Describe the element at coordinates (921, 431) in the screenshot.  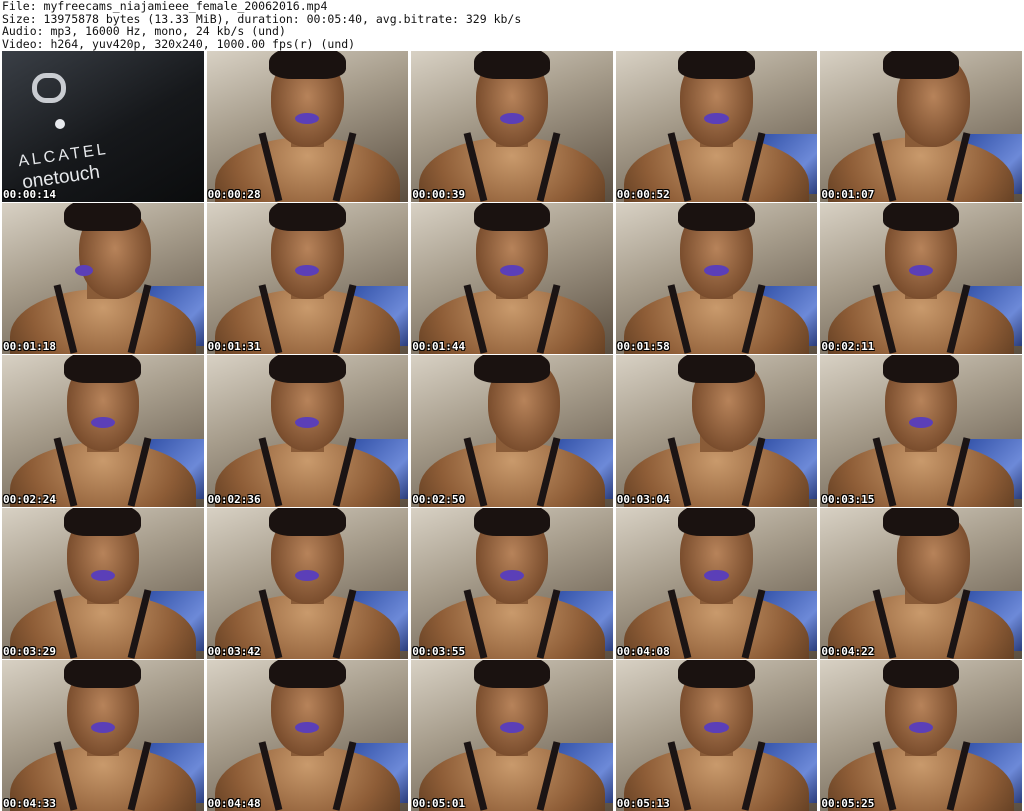
I see `thumbnail: 00:03:15` at that location.